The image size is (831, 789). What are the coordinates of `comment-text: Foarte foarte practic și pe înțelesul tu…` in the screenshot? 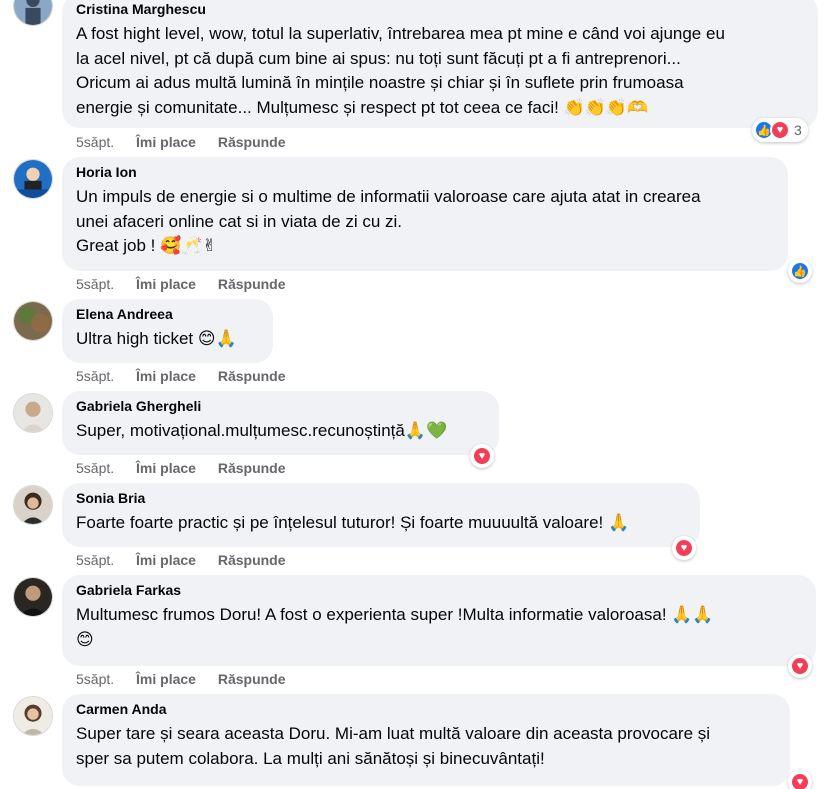 It's located at (381, 523).